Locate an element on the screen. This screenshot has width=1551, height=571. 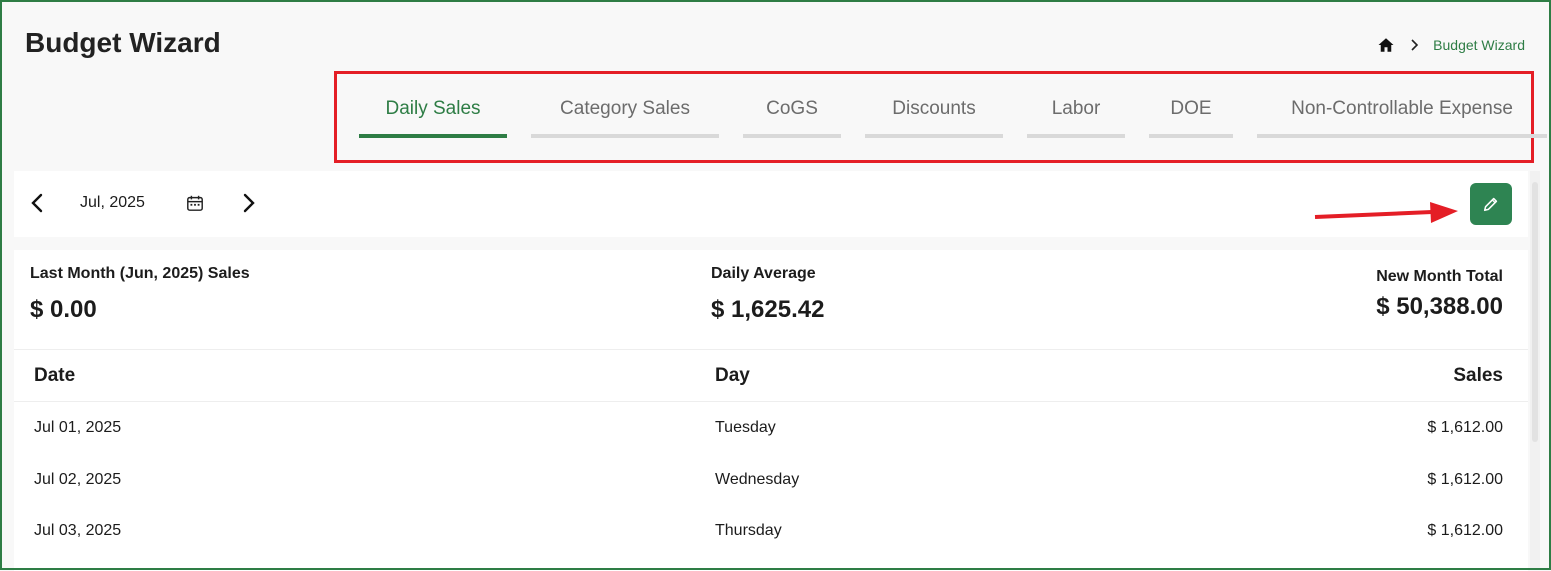
daily-average-label: Daily Average is located at coordinates (763, 273).